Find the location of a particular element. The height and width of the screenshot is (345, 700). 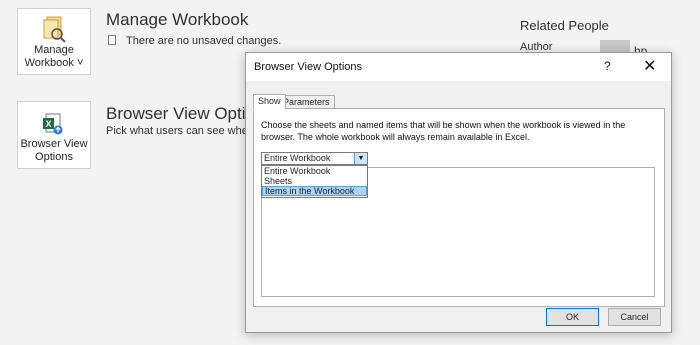

excel-browser-icon: X is located at coordinates (53, 124).